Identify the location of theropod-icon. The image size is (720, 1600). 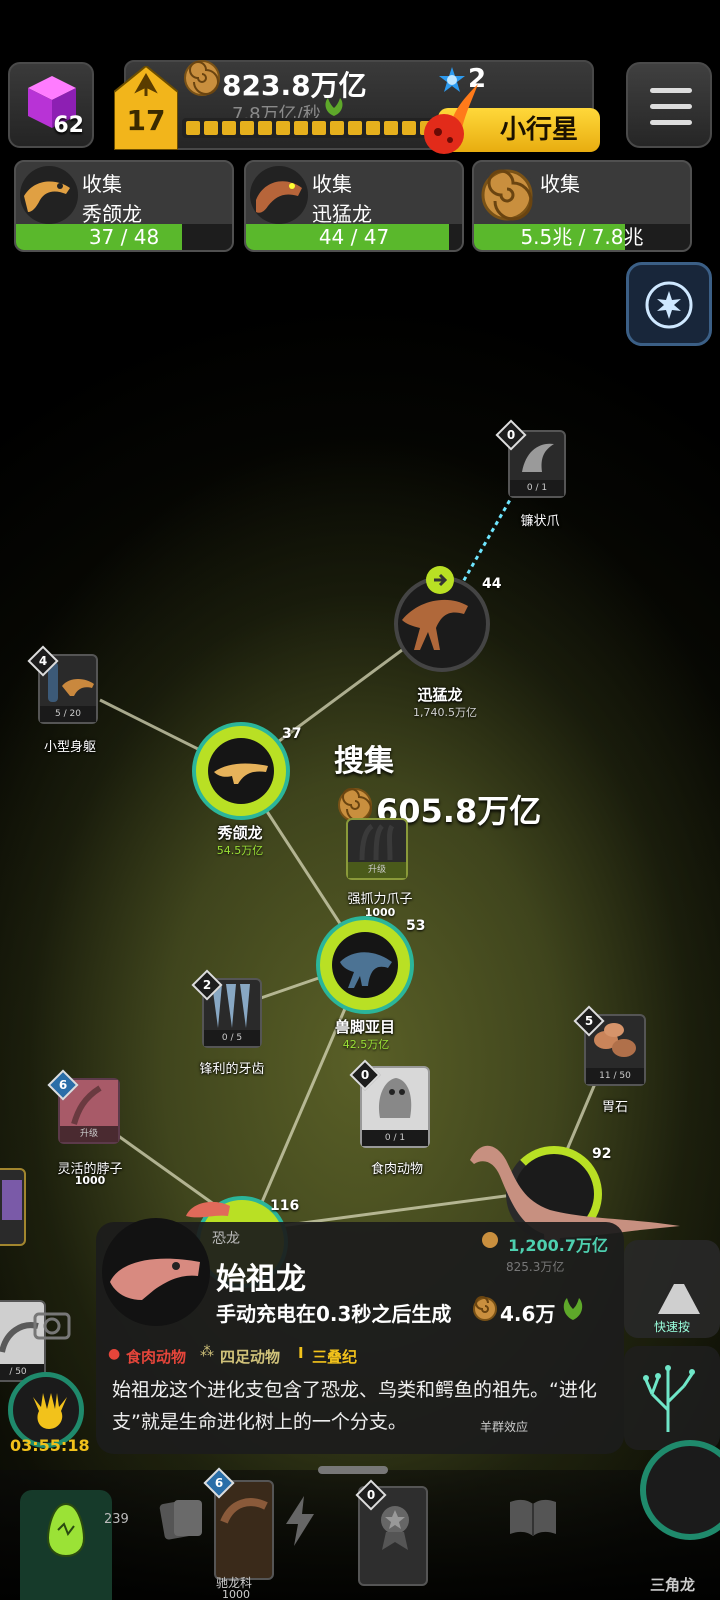
(366, 970).